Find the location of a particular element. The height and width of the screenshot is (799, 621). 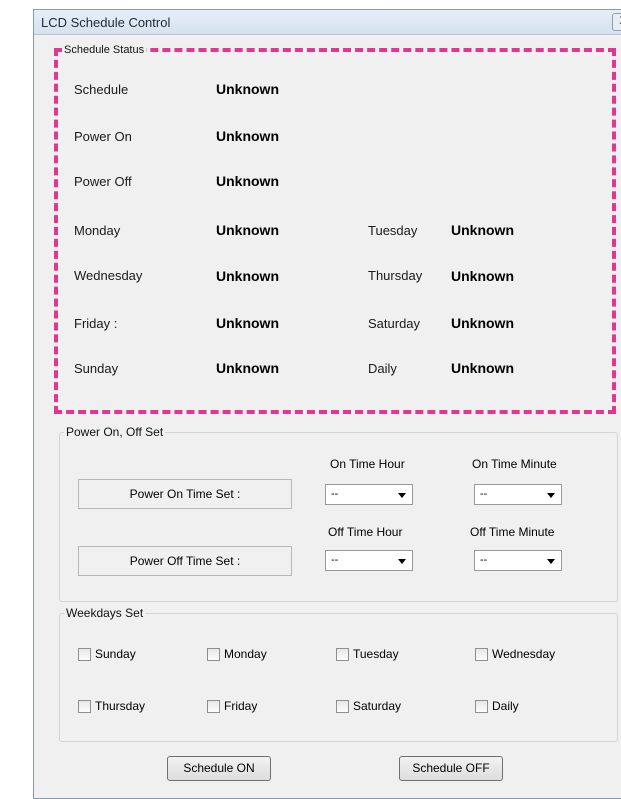

thursday-status-label: Thursday is located at coordinates (395, 275).